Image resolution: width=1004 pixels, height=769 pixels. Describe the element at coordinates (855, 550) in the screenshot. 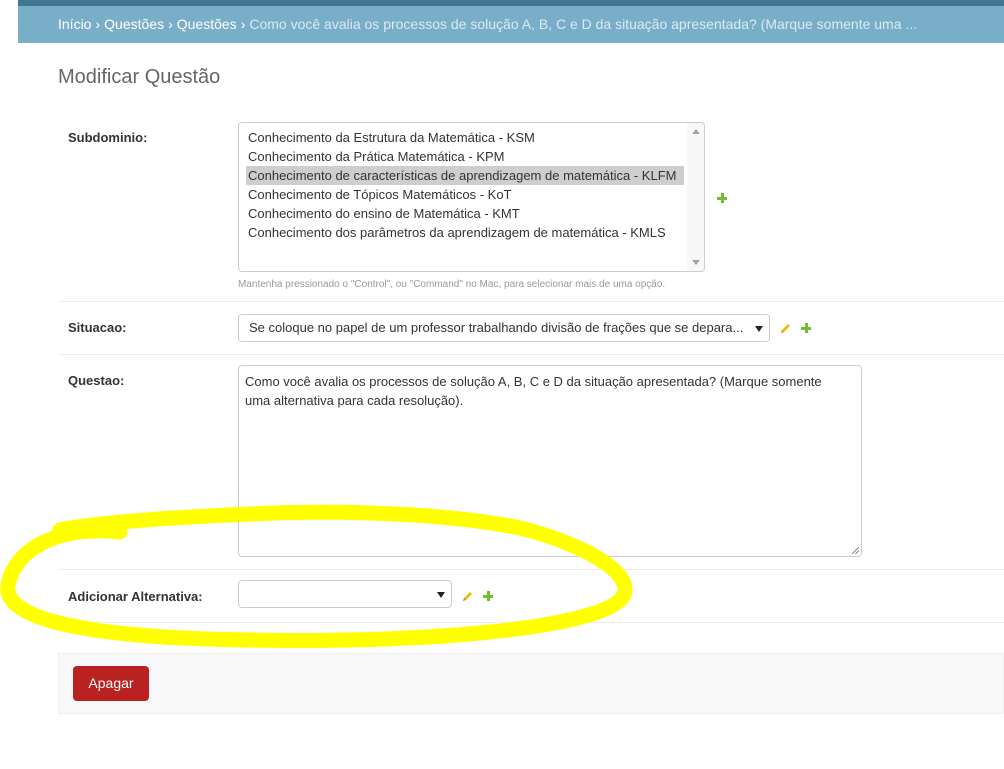

I see `resize-grip-icon` at that location.